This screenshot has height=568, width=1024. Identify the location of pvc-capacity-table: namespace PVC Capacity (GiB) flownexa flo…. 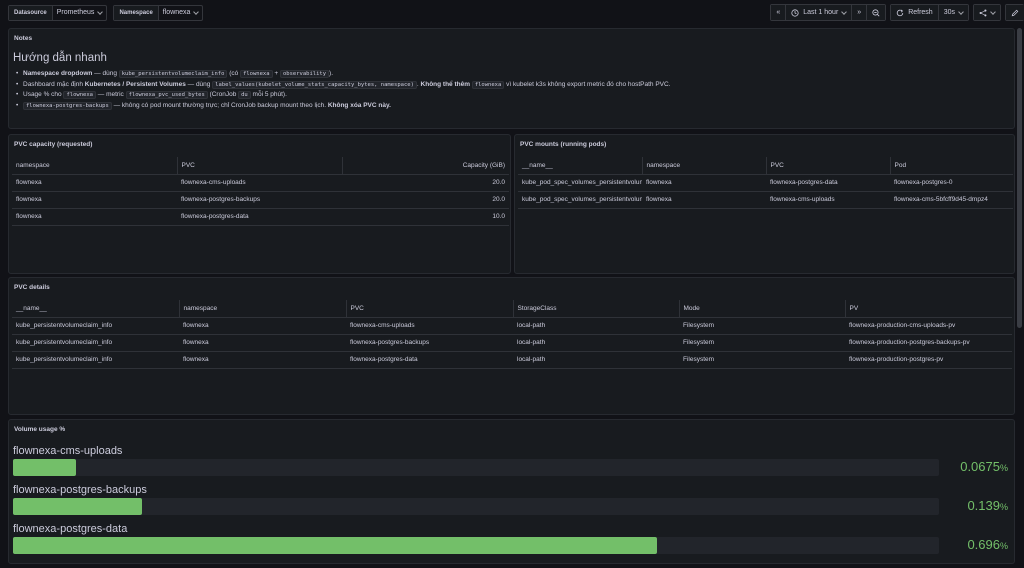
(260, 191).